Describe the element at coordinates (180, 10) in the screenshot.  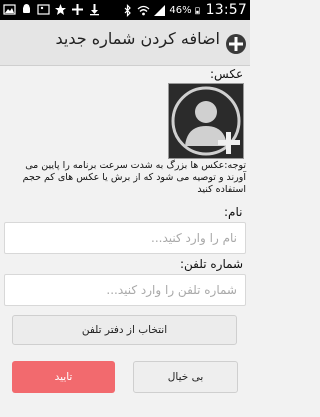
I see `battery-percent: 46%` at that location.